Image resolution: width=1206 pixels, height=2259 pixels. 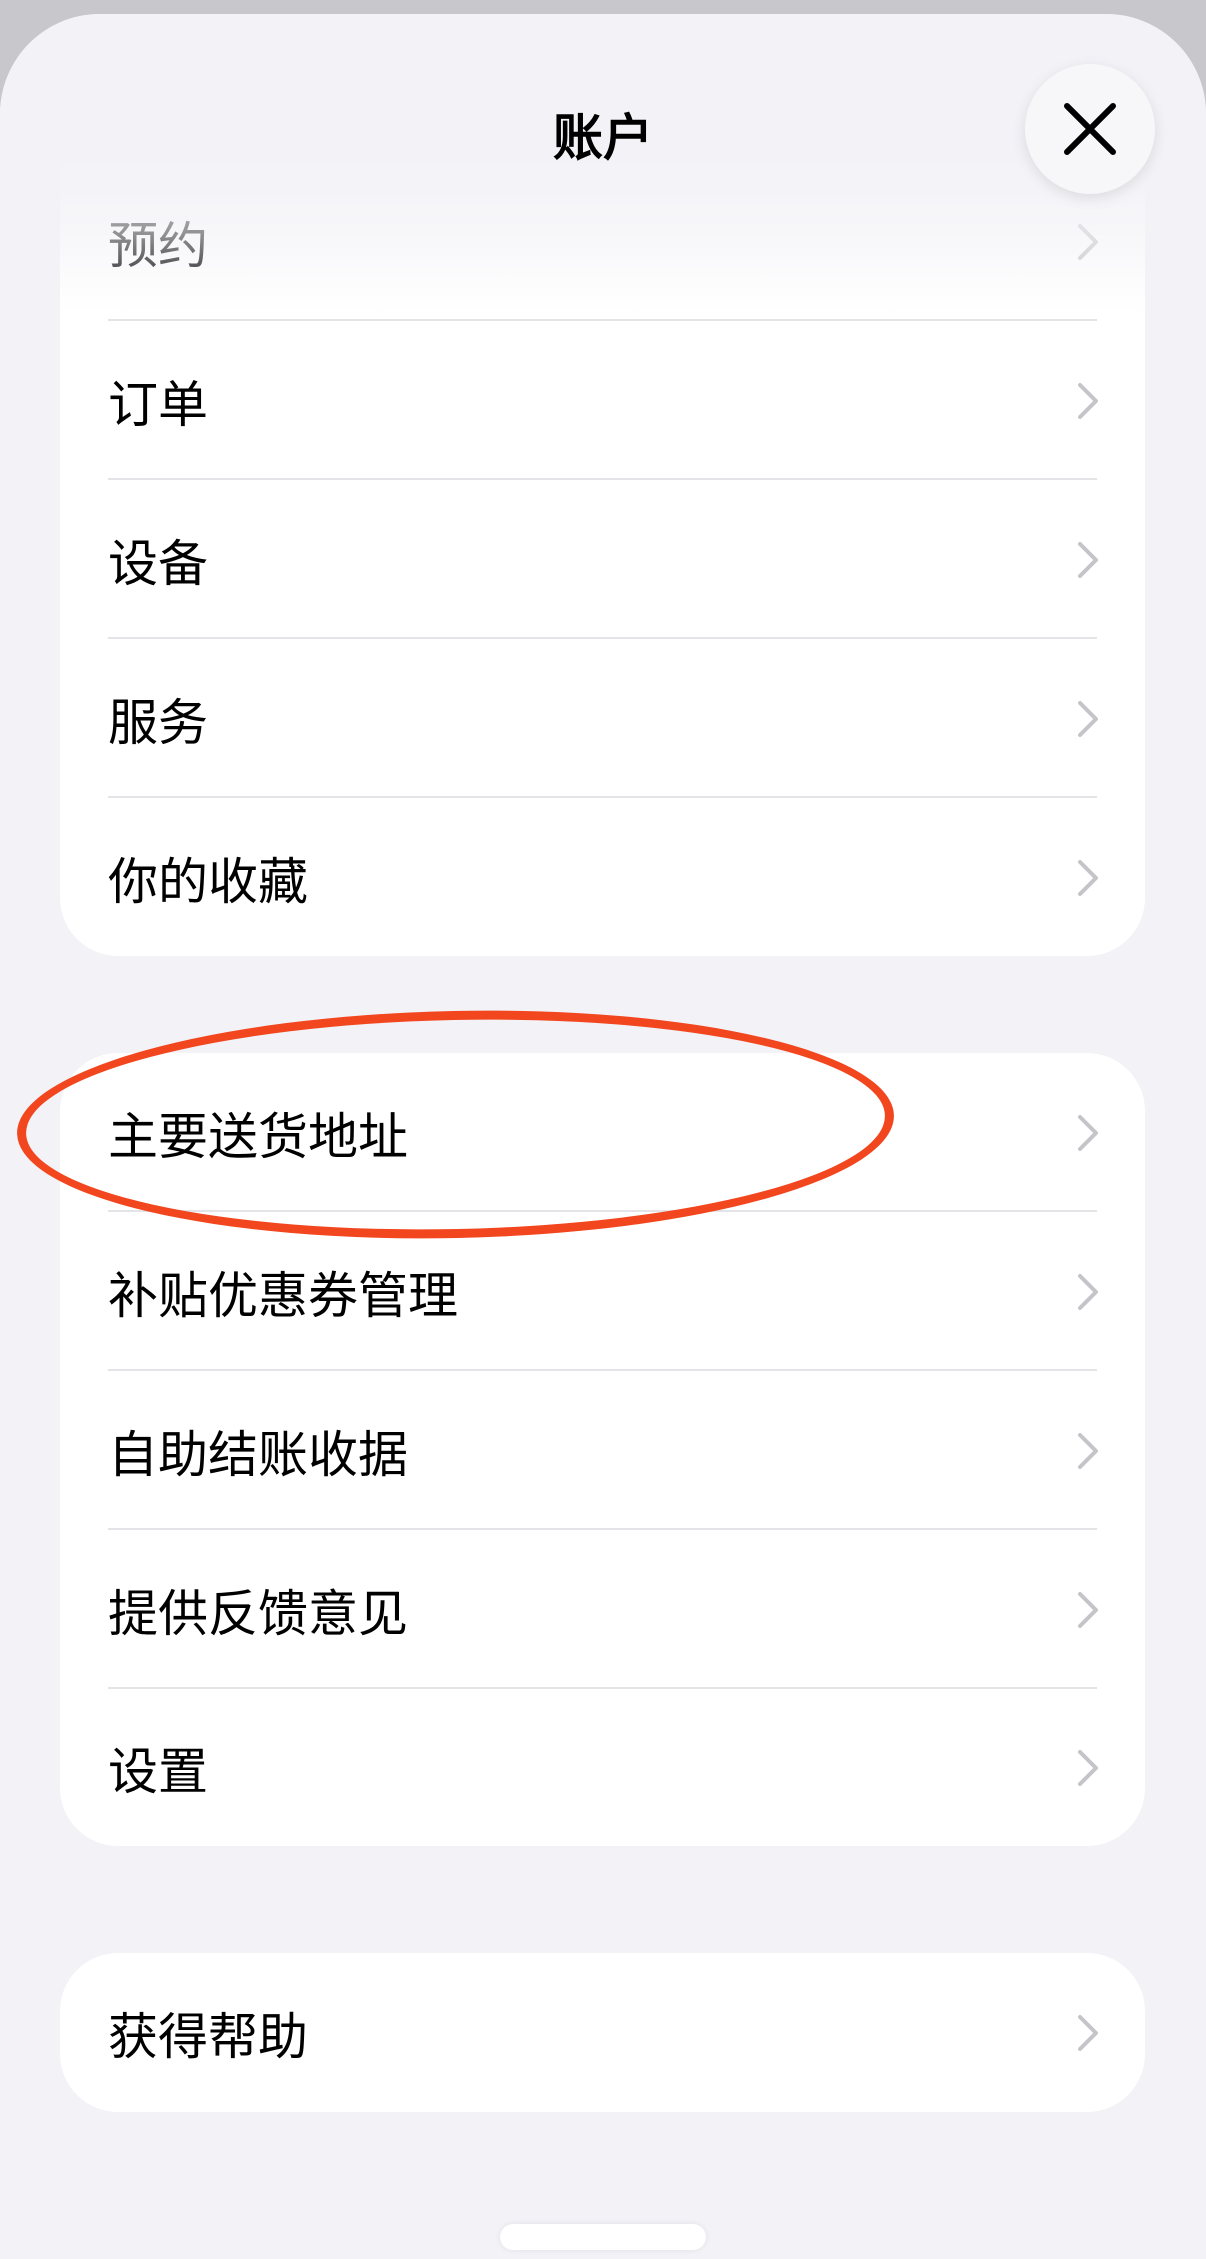 I want to click on menu-item-label: 你的收藏, so click(x=208, y=881).